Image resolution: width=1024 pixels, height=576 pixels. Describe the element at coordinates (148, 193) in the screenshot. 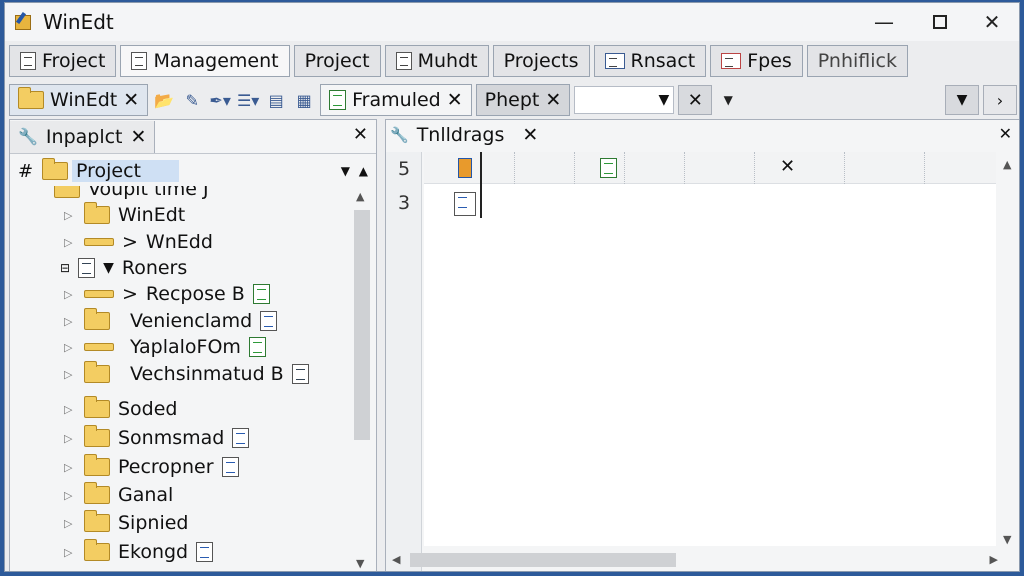

I see `tree-item-label: Vouplt tlme J` at that location.